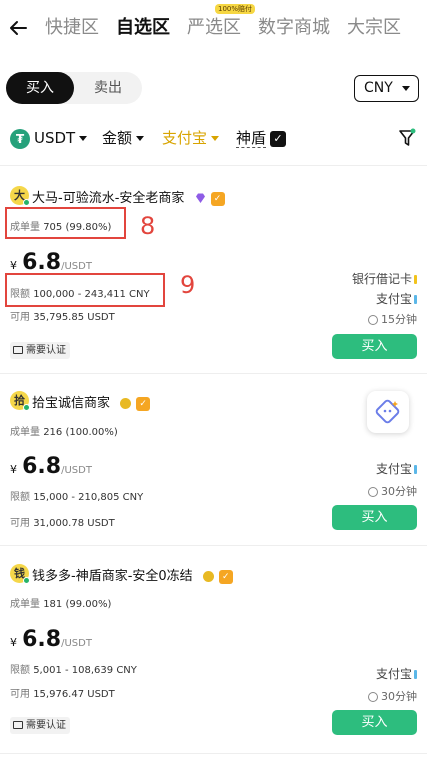 The image size is (427, 770). I want to click on order-count: 成单量 181 (99.00%), so click(60, 602).